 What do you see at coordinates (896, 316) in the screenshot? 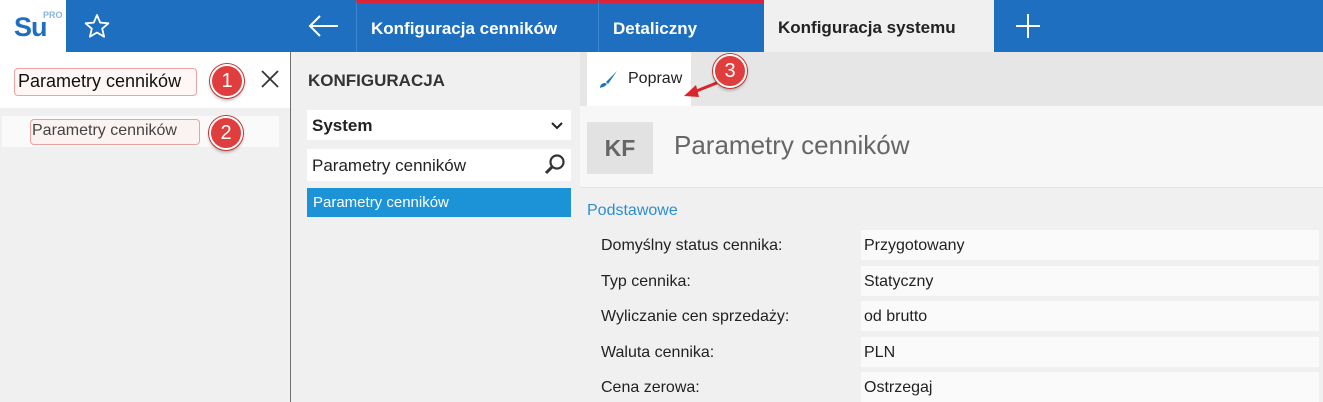
I see `form-value: od brutto` at bounding box center [896, 316].